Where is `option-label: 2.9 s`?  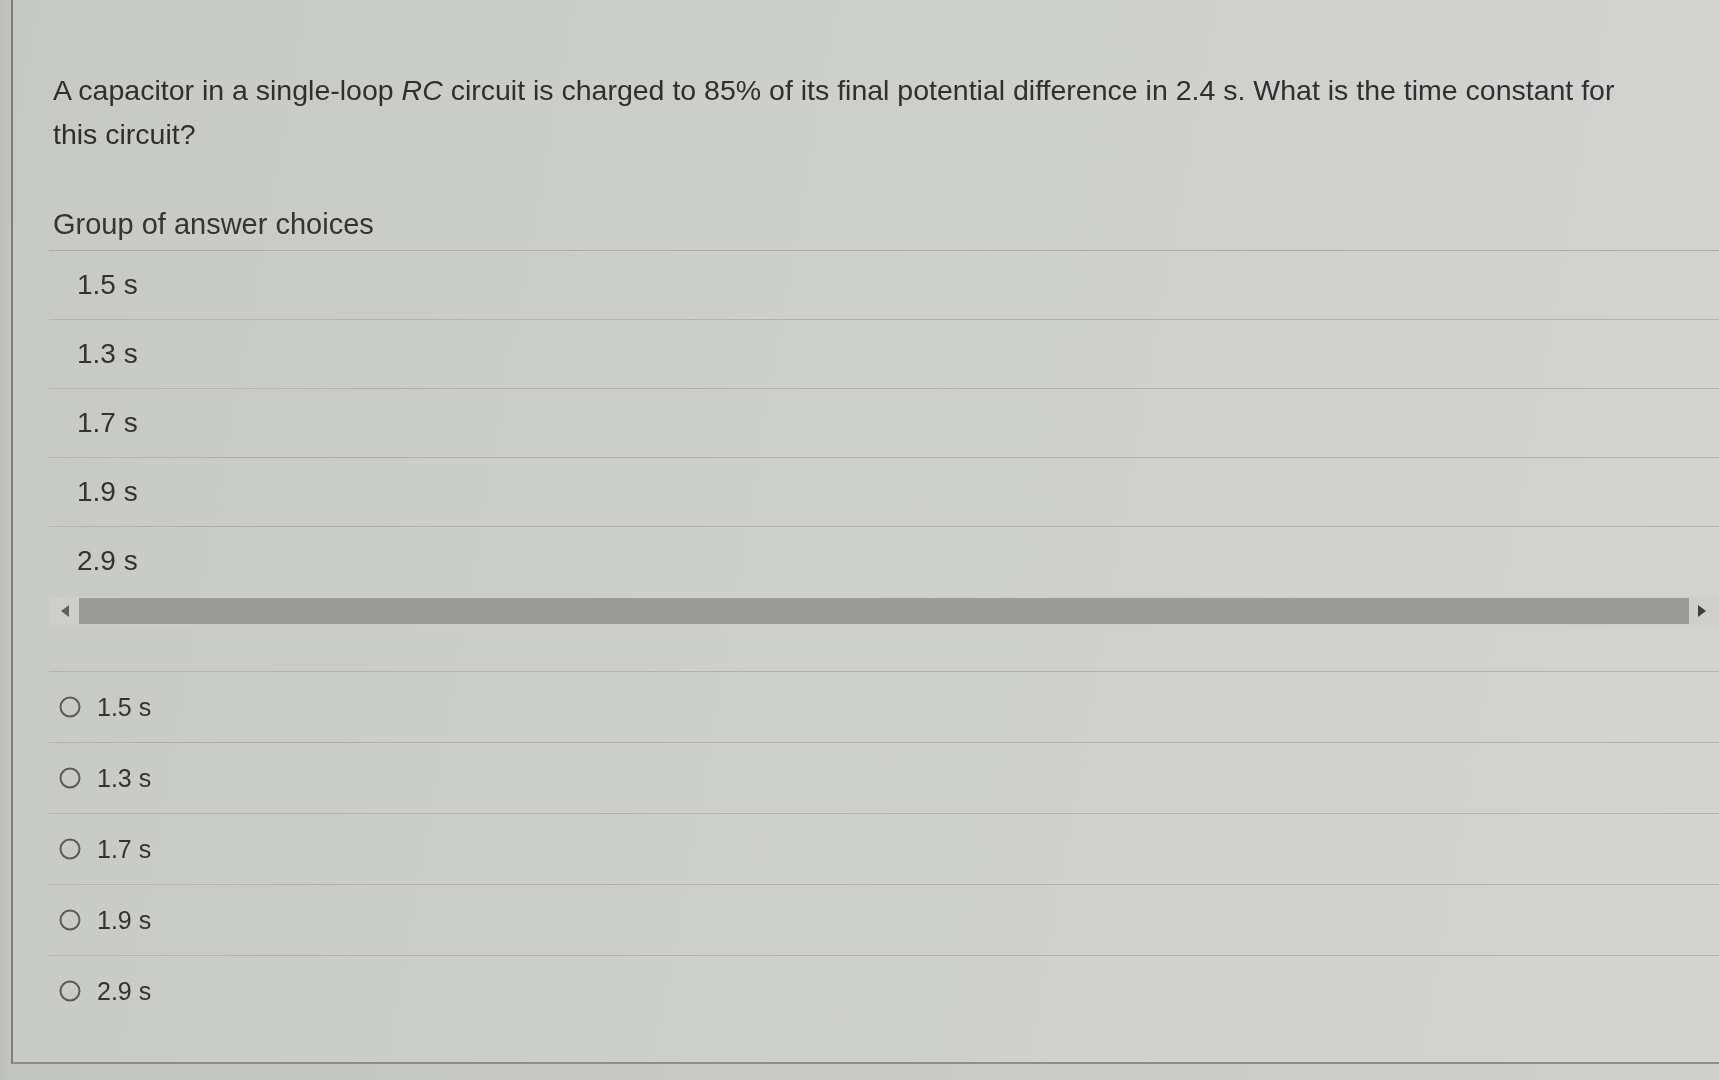
option-label: 2.9 s is located at coordinates (124, 991).